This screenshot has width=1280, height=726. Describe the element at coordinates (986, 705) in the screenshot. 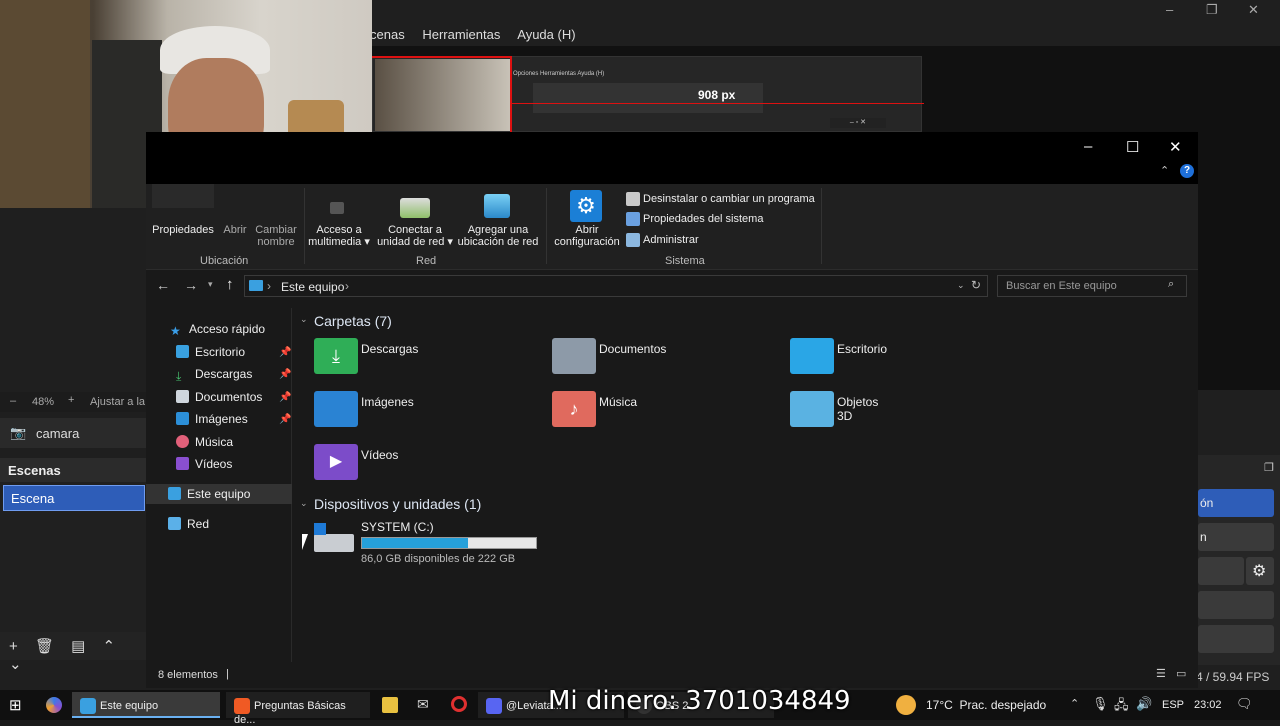

I see `weather-text: 17°C Prac. despejado` at that location.